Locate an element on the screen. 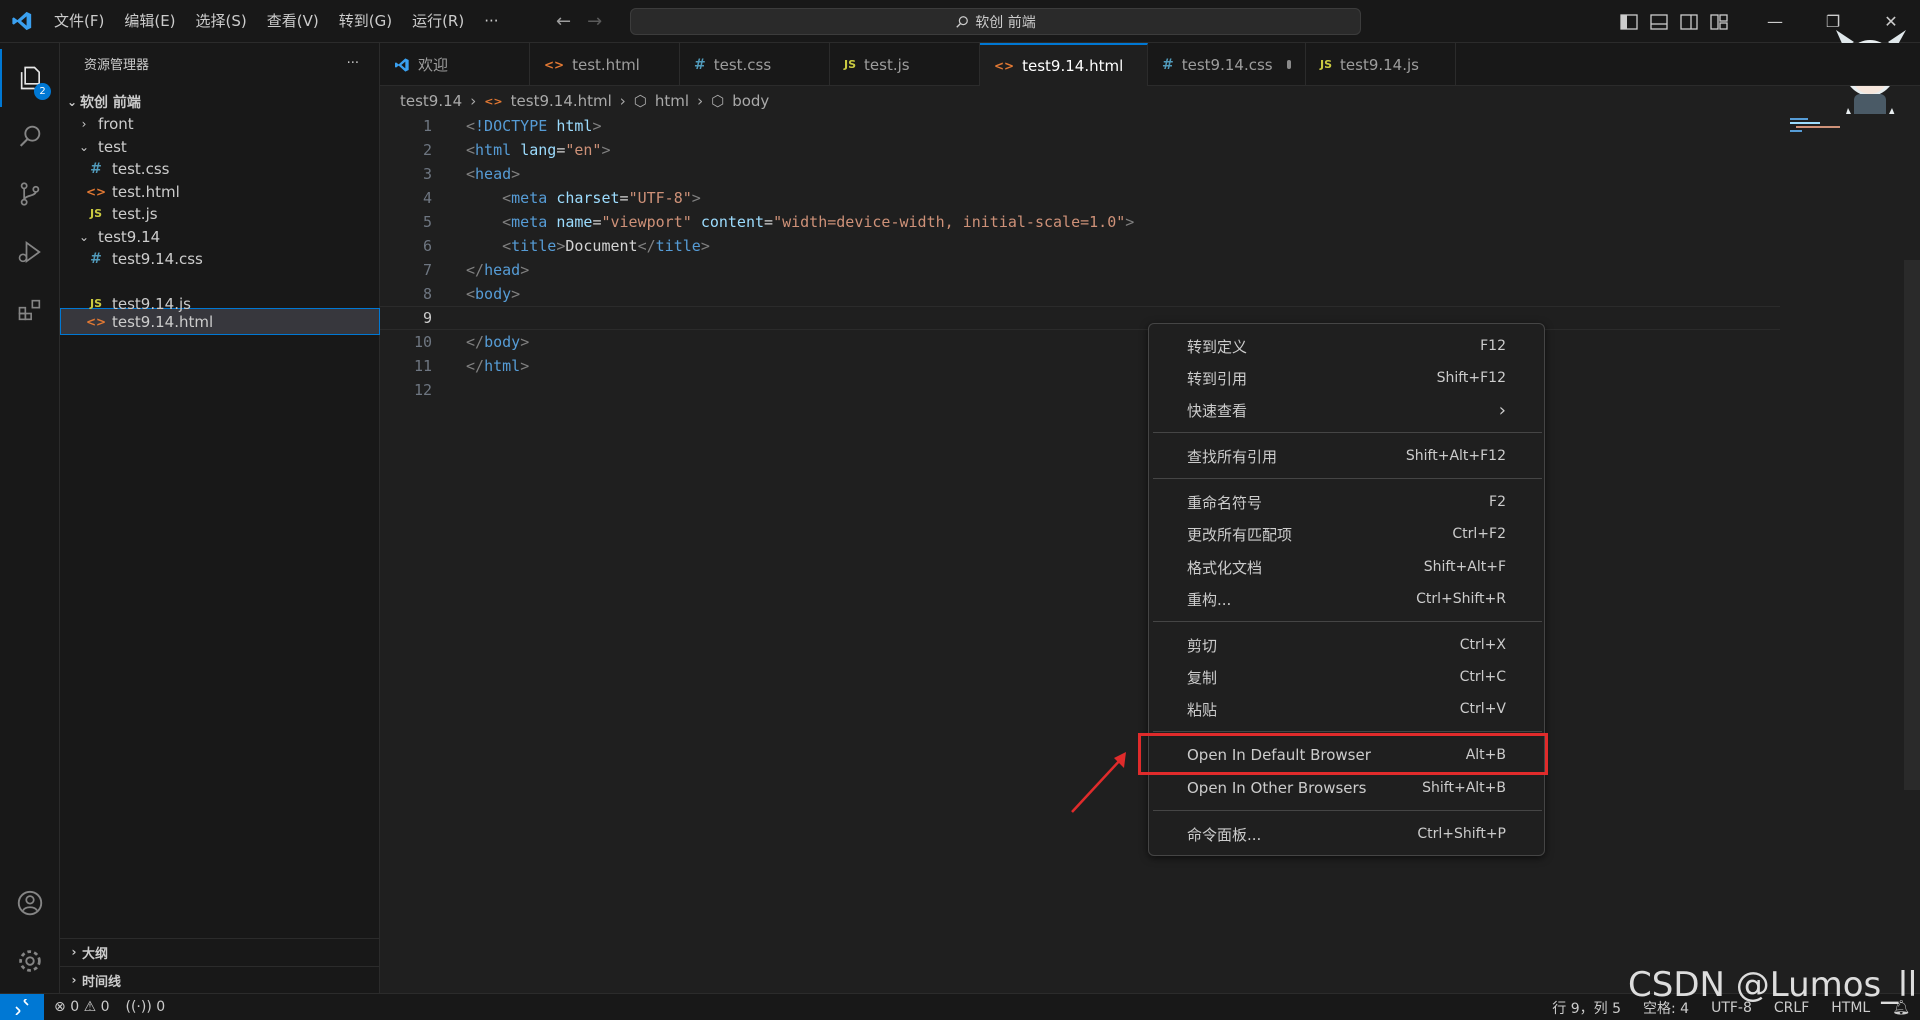  status-left: ⊗ 0 ⚠ 0 ((·)) 0 is located at coordinates (104, 1007).